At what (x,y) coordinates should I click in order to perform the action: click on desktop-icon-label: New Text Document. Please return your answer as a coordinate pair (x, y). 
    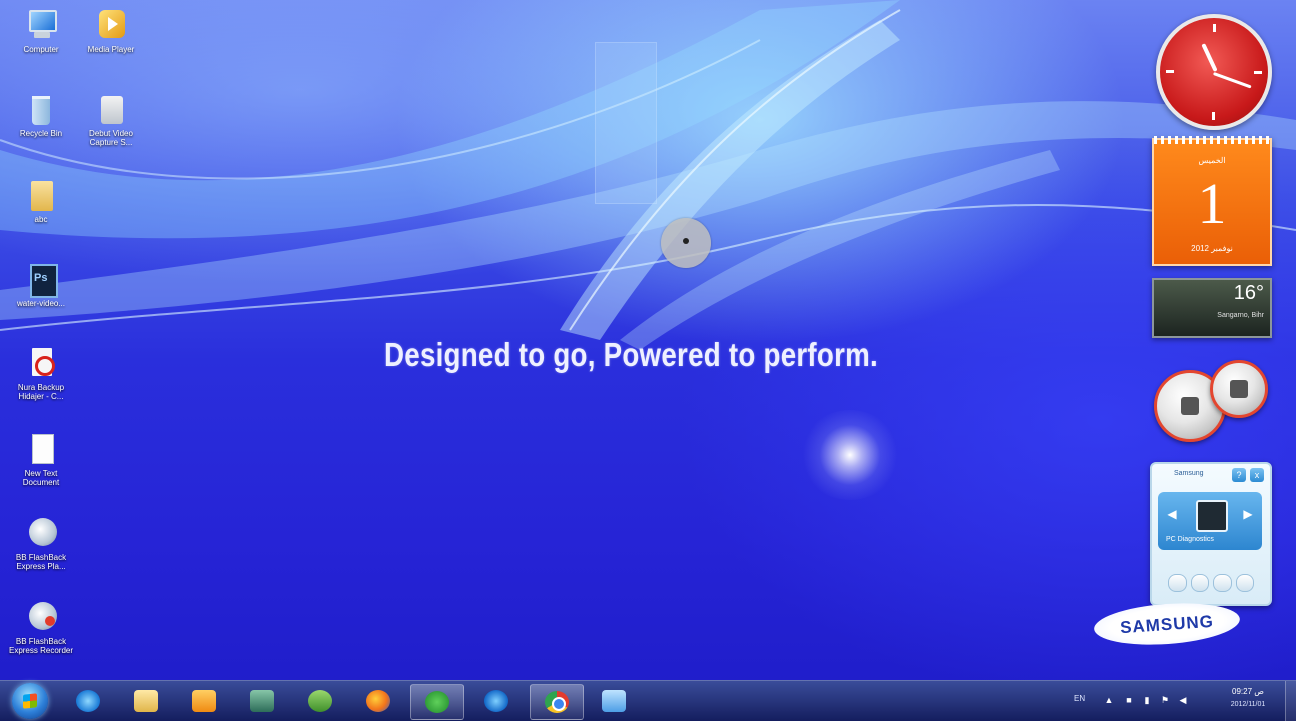
    Looking at the image, I should click on (41, 478).